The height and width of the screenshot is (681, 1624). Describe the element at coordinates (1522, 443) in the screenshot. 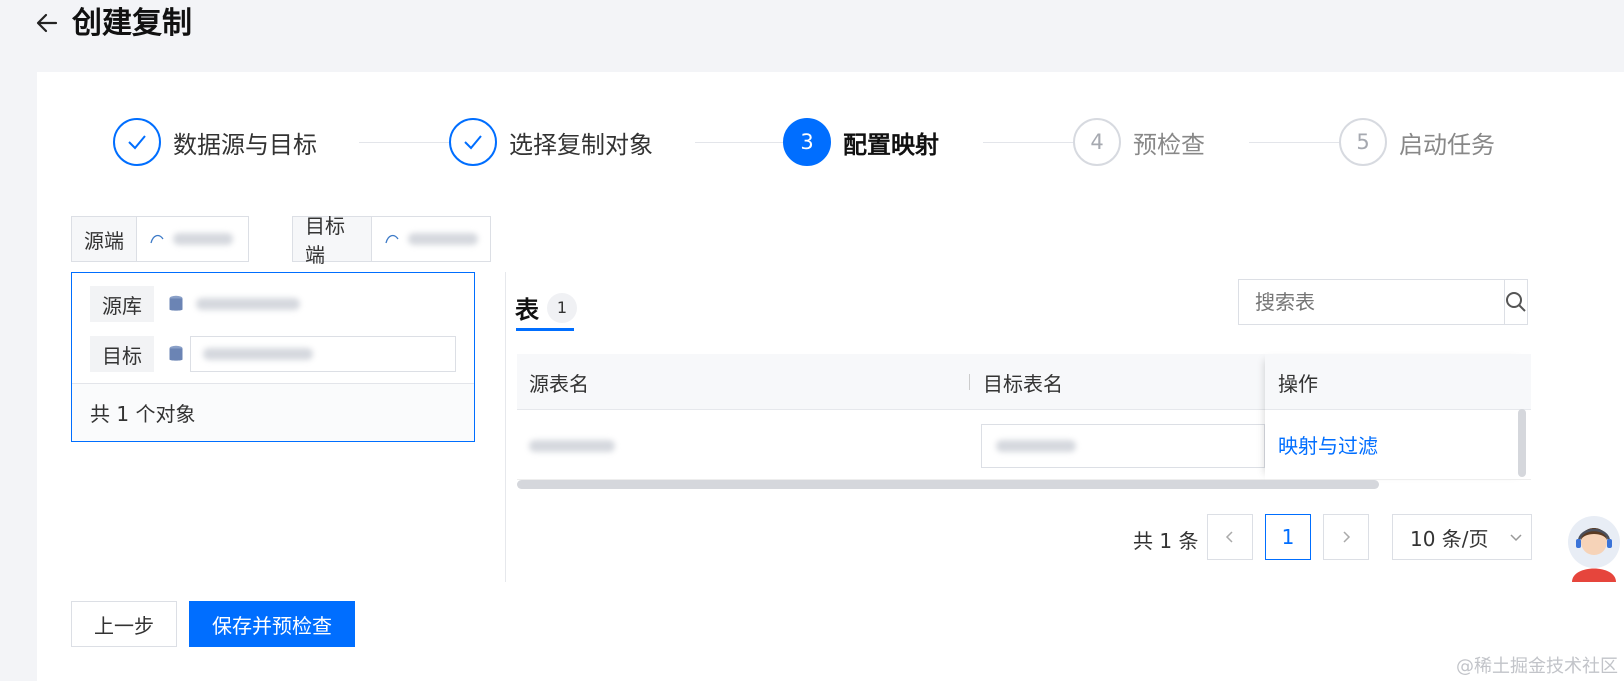

I see `vertical-scrollbar` at that location.